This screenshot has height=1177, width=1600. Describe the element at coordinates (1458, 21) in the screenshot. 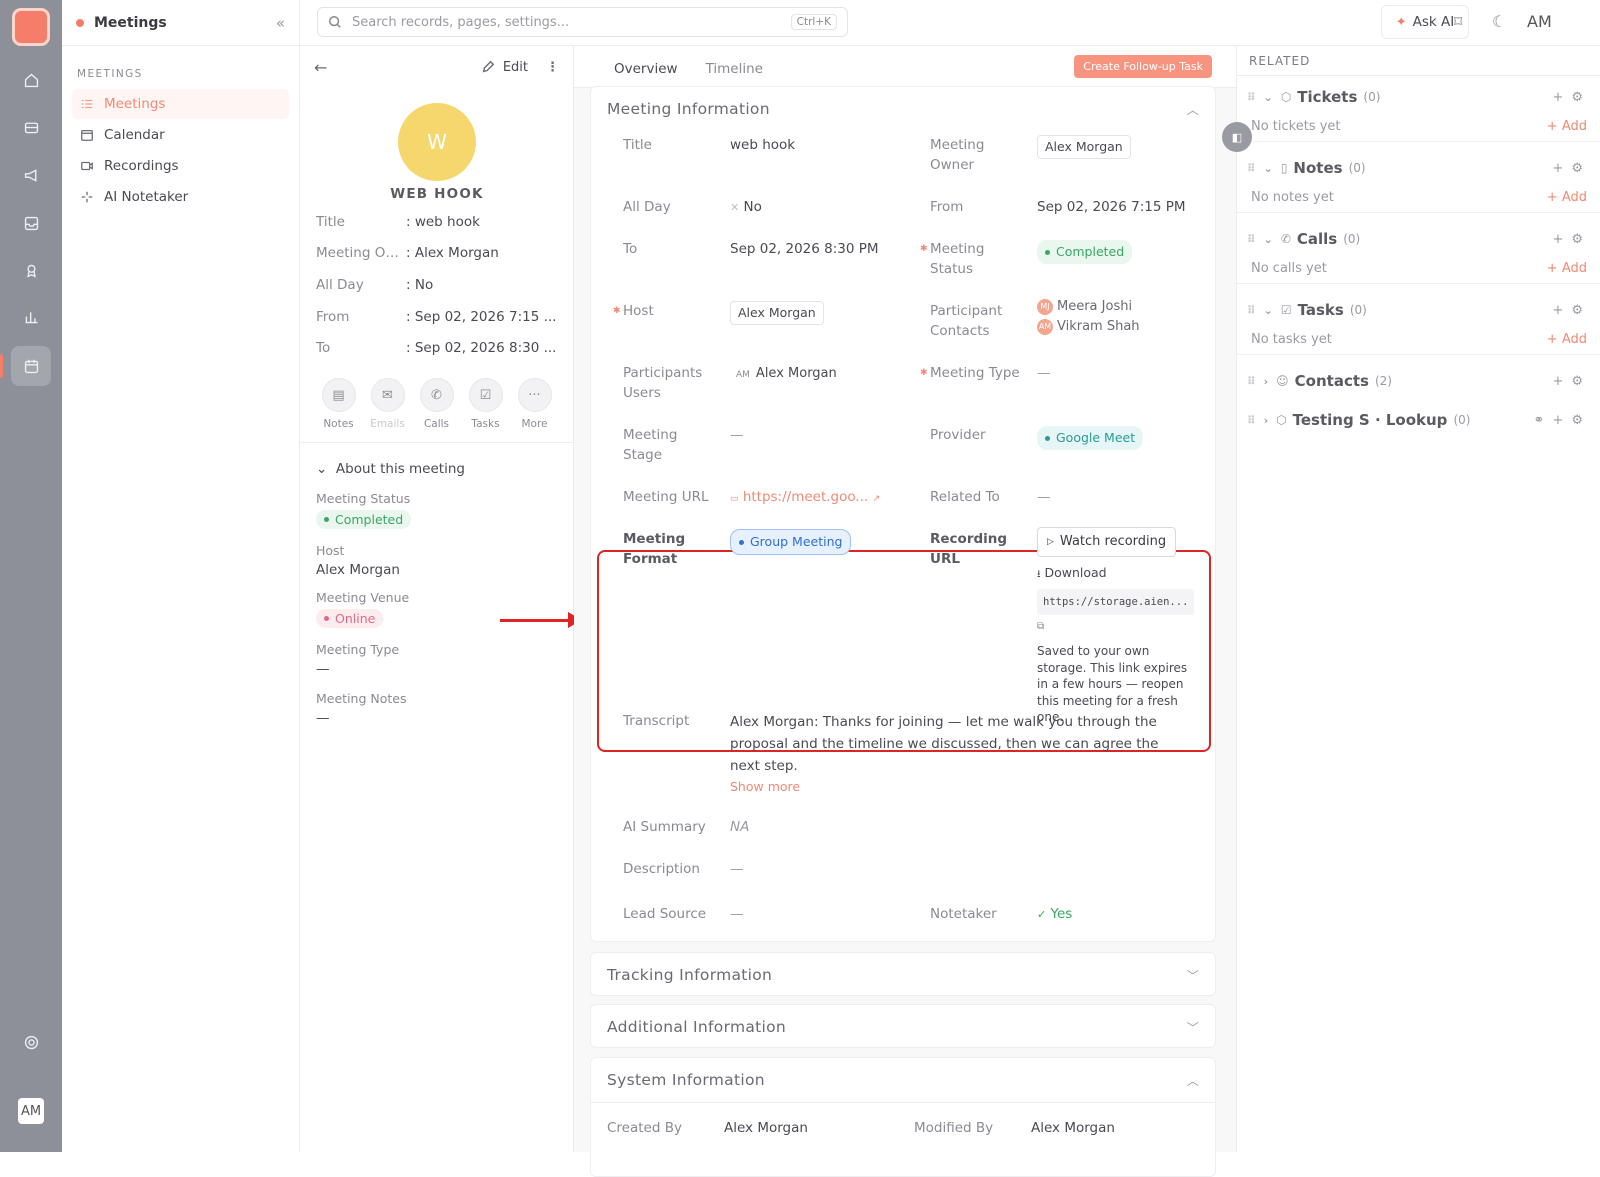

I see `bookmark-icon: ⌑` at that location.